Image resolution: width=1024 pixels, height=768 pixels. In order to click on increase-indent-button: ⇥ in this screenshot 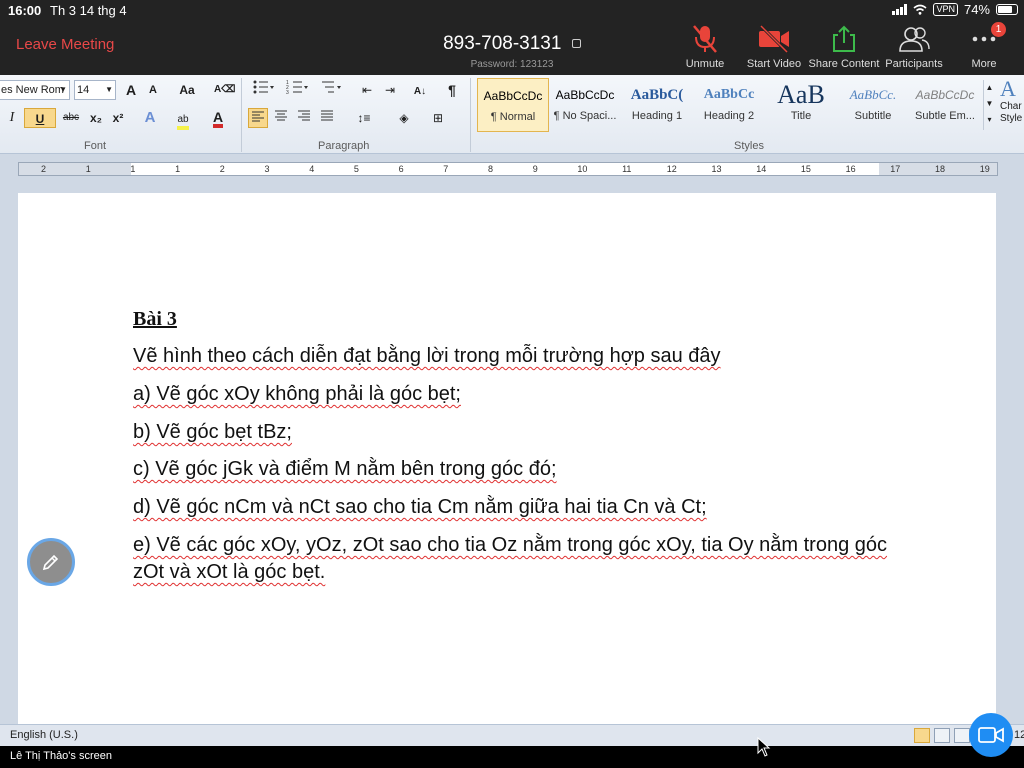, I will do `click(390, 90)`.